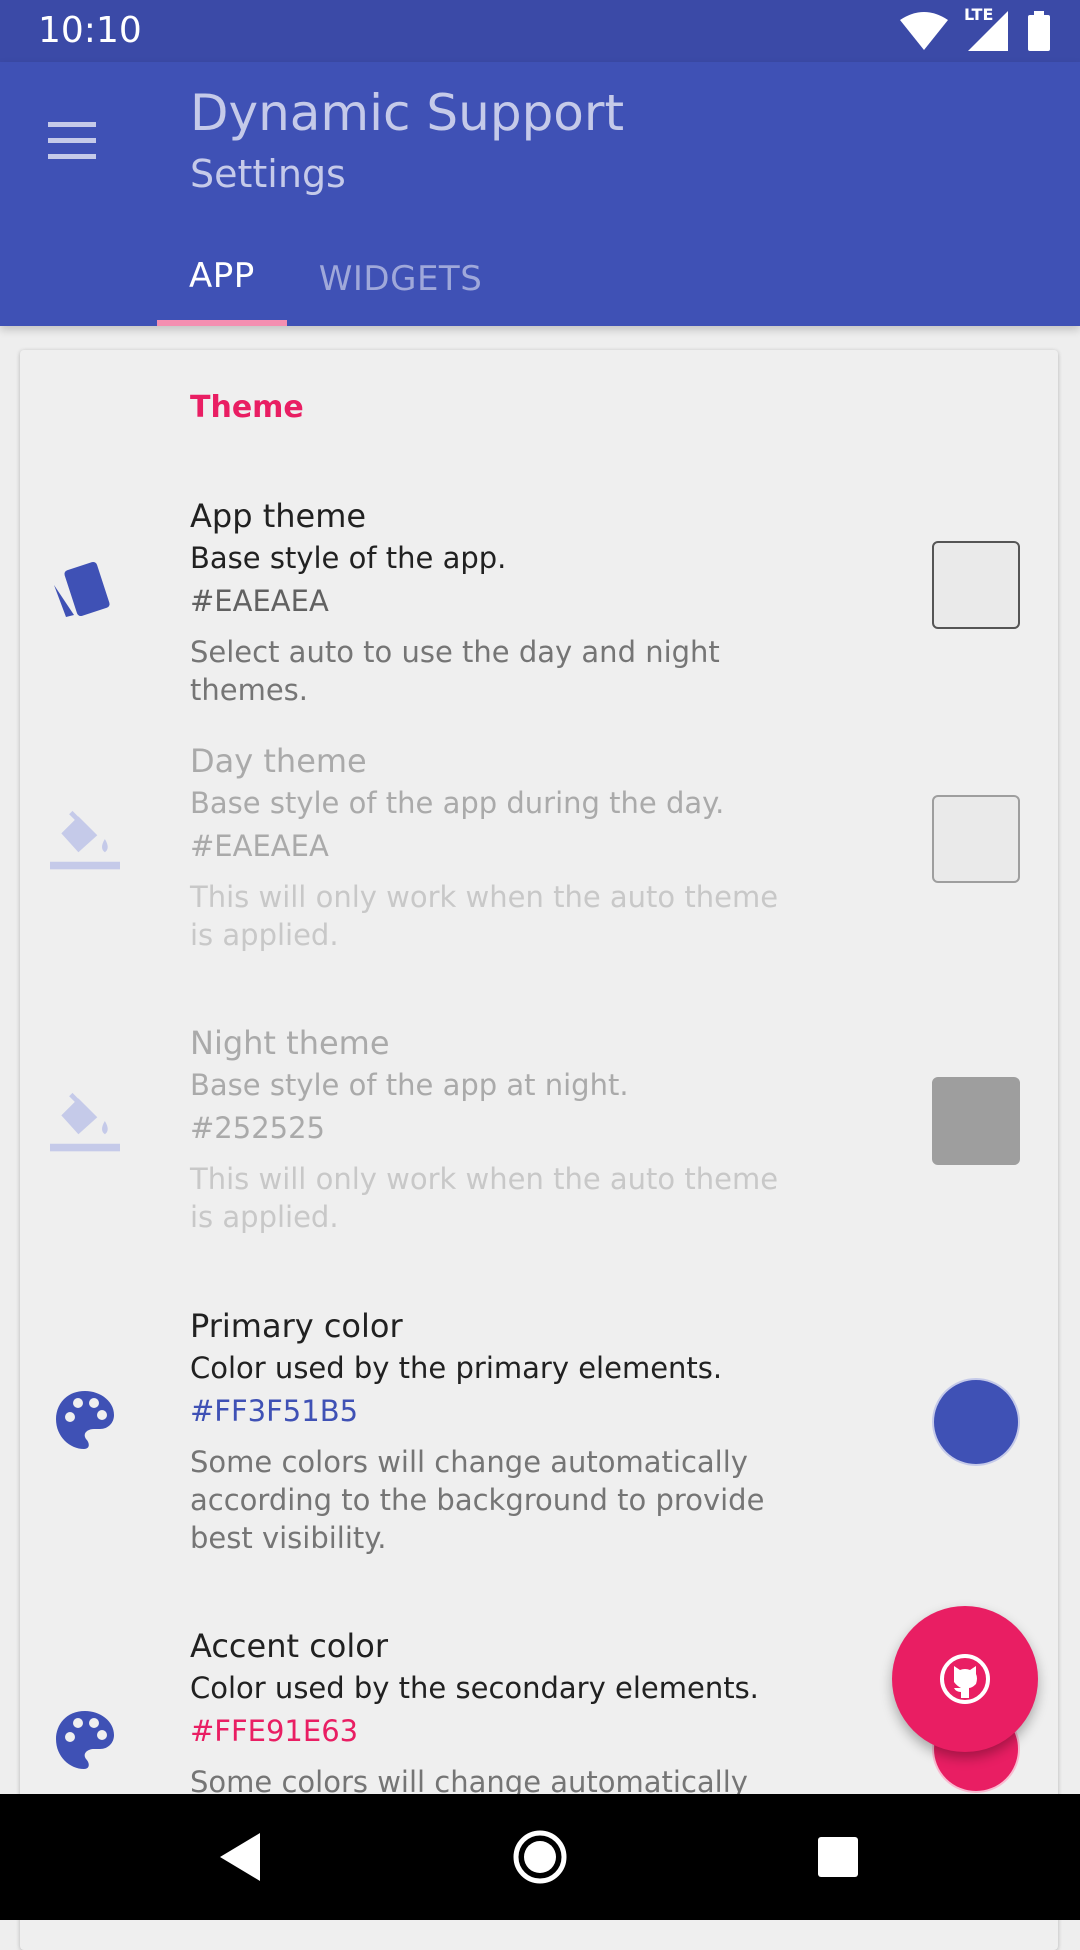  Describe the element at coordinates (457, 803) in the screenshot. I see `pref-summary: Base style of the app during the day.` at that location.